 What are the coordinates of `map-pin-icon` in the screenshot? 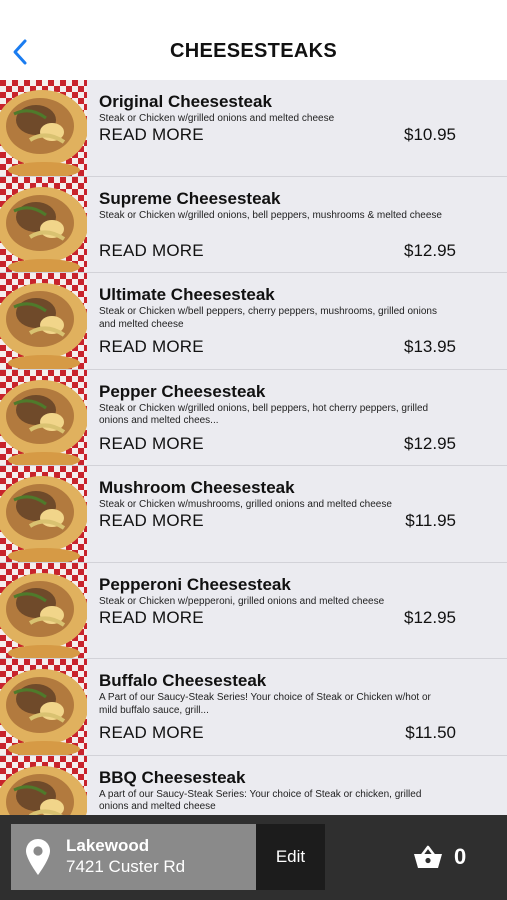 It's located at (38, 857).